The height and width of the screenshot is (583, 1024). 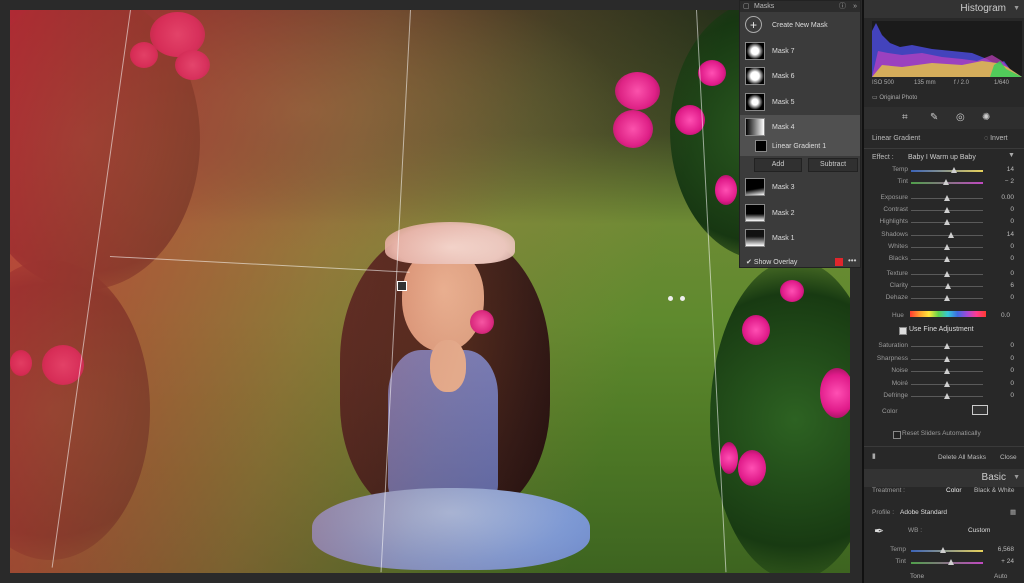 What do you see at coordinates (879, 531) in the screenshot?
I see `white-balance-picker-icon: ✒` at bounding box center [879, 531].